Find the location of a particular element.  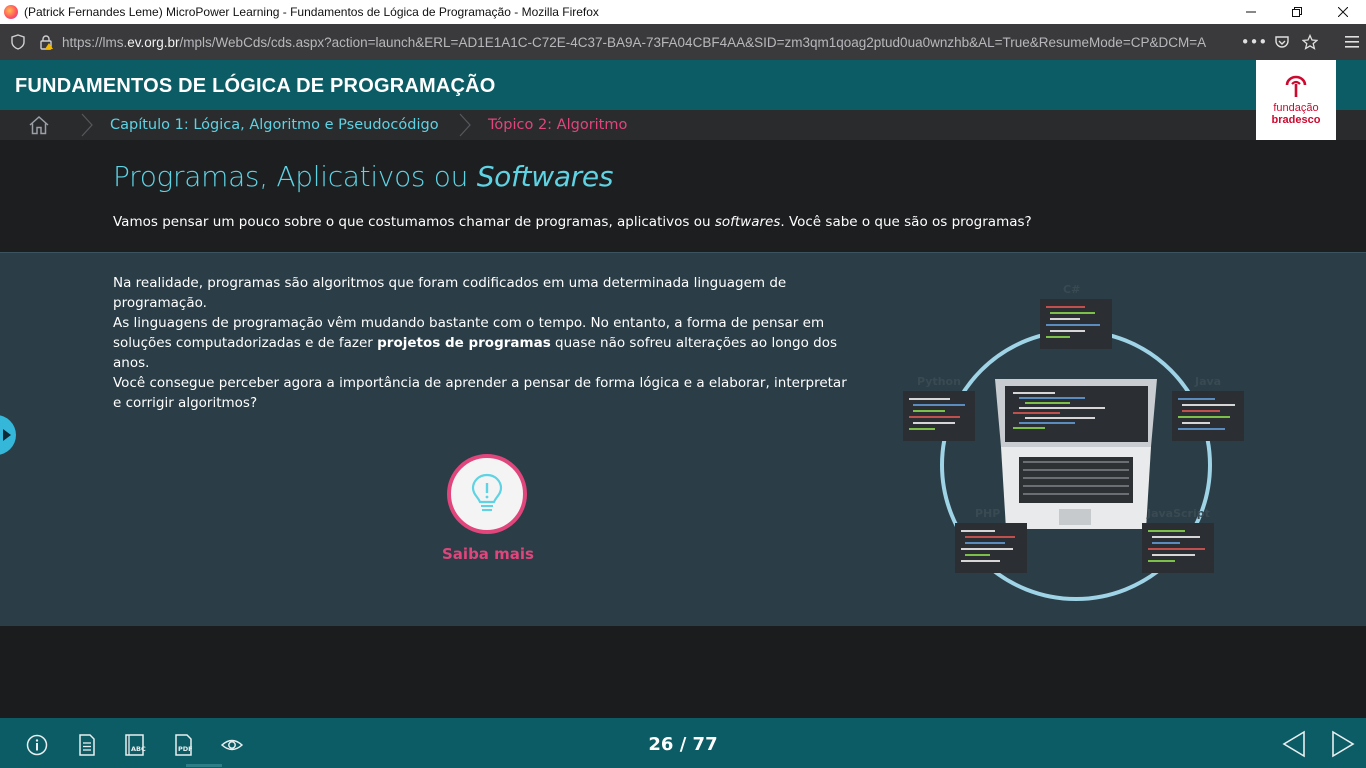

label-php: PHP is located at coordinates (987, 513).